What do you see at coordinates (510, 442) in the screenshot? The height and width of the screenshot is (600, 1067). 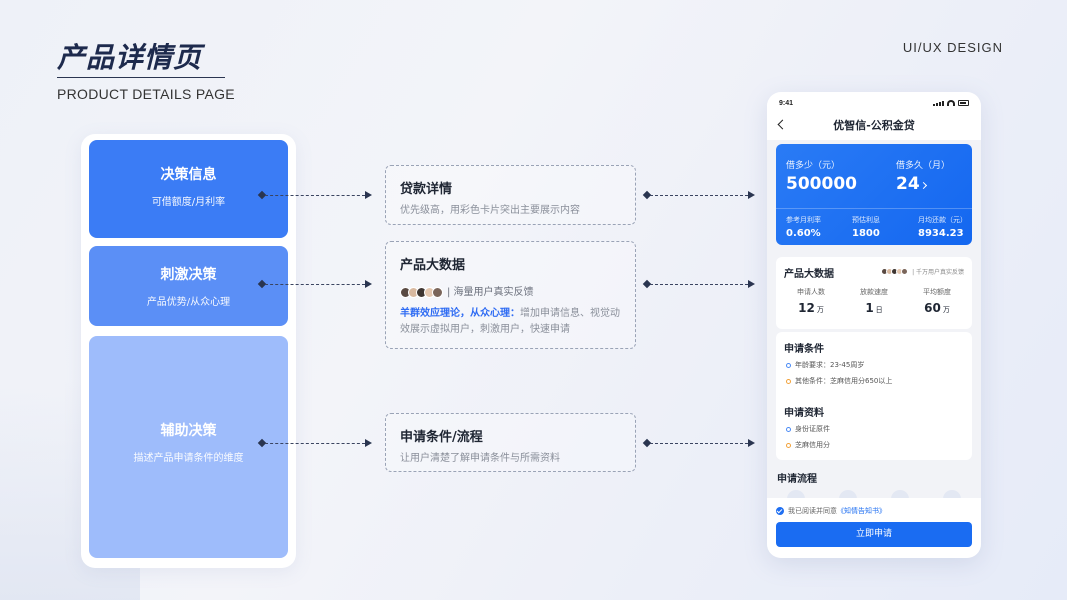 I see `info-box-conditions: 申请条件/流程 让用户清楚了解申请条件与所需资料` at bounding box center [510, 442].